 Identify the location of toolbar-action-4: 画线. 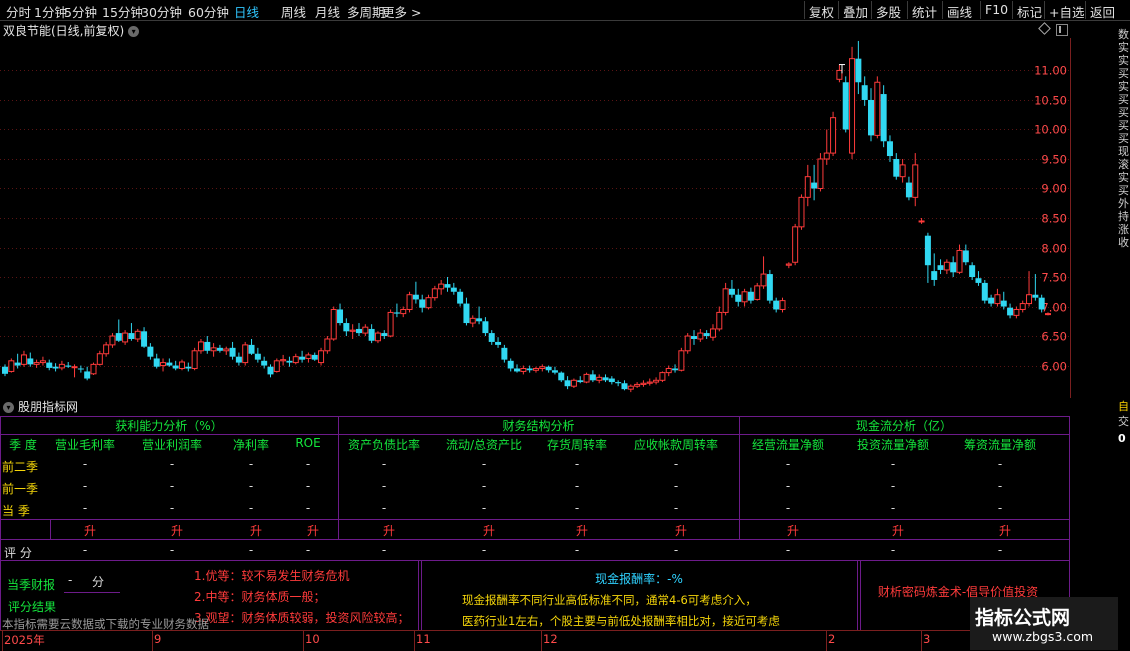
(959, 11).